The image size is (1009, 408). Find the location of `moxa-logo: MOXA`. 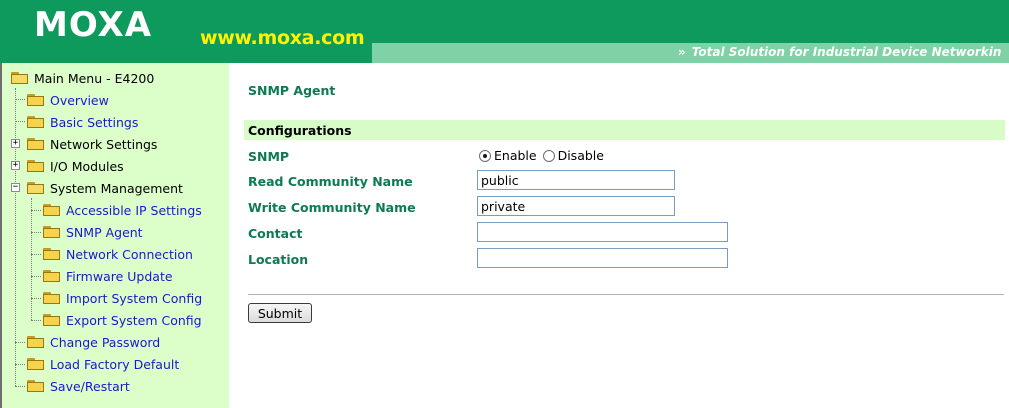

moxa-logo: MOXA is located at coordinates (93, 24).